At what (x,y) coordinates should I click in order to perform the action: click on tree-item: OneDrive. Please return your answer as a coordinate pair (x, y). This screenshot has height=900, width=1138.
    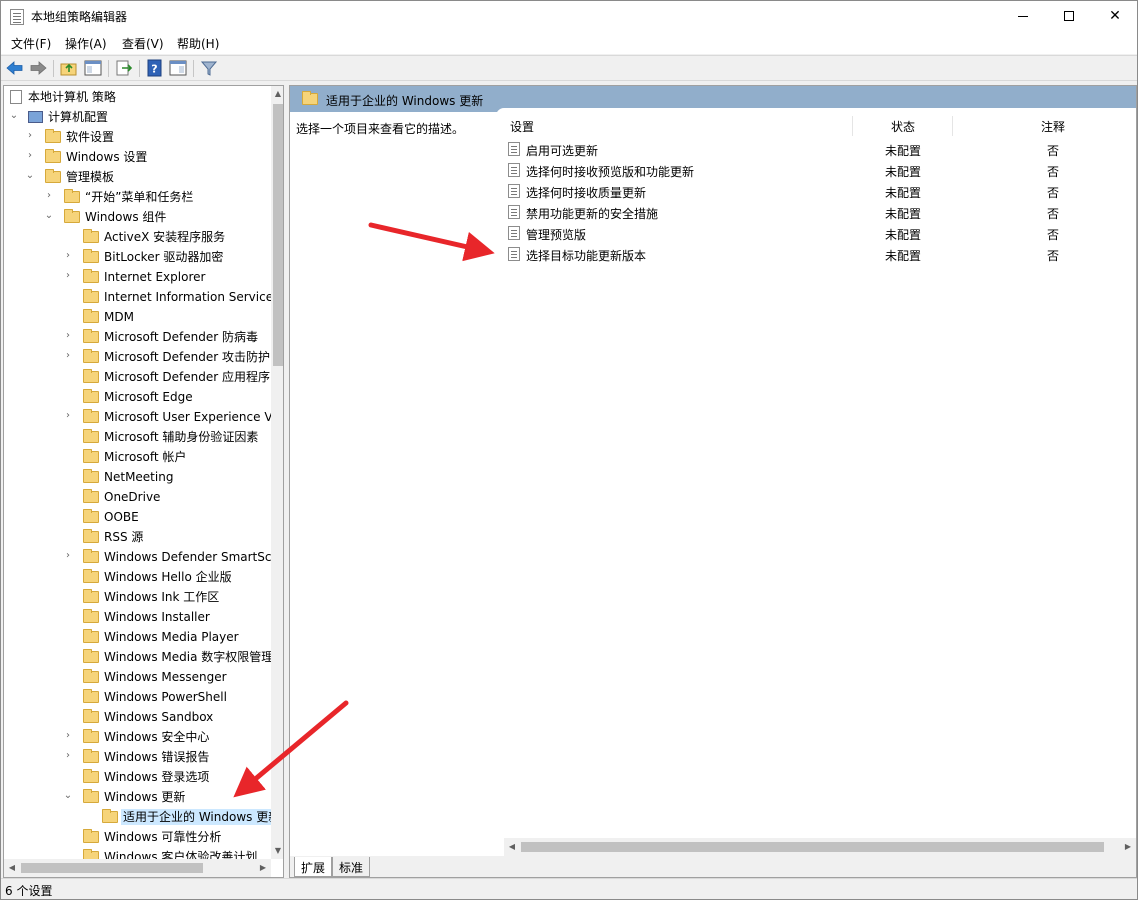
    Looking at the image, I should click on (138, 497).